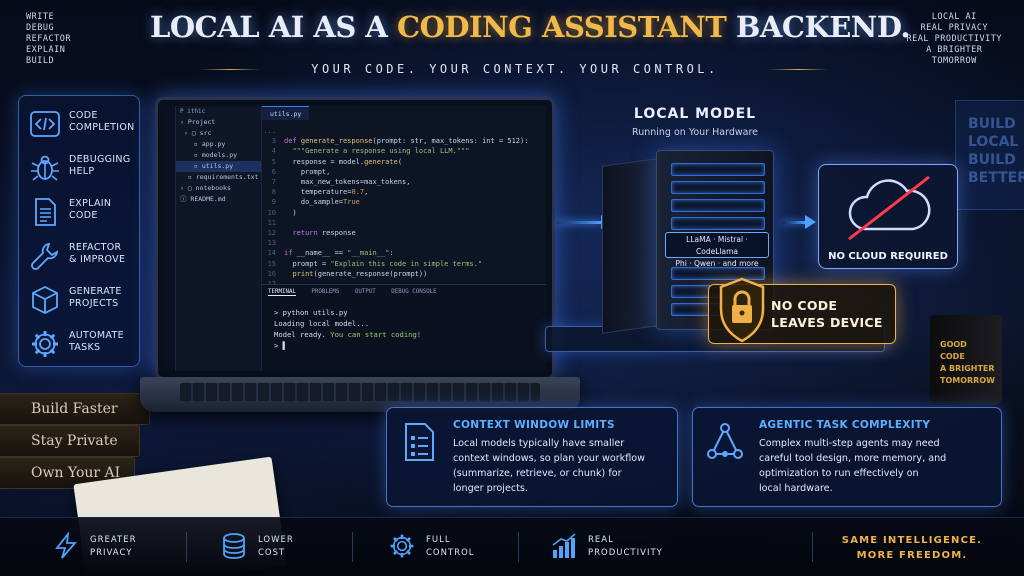  What do you see at coordinates (40, 17) in the screenshot?
I see `corner-left-item: WRITE` at bounding box center [40, 17].